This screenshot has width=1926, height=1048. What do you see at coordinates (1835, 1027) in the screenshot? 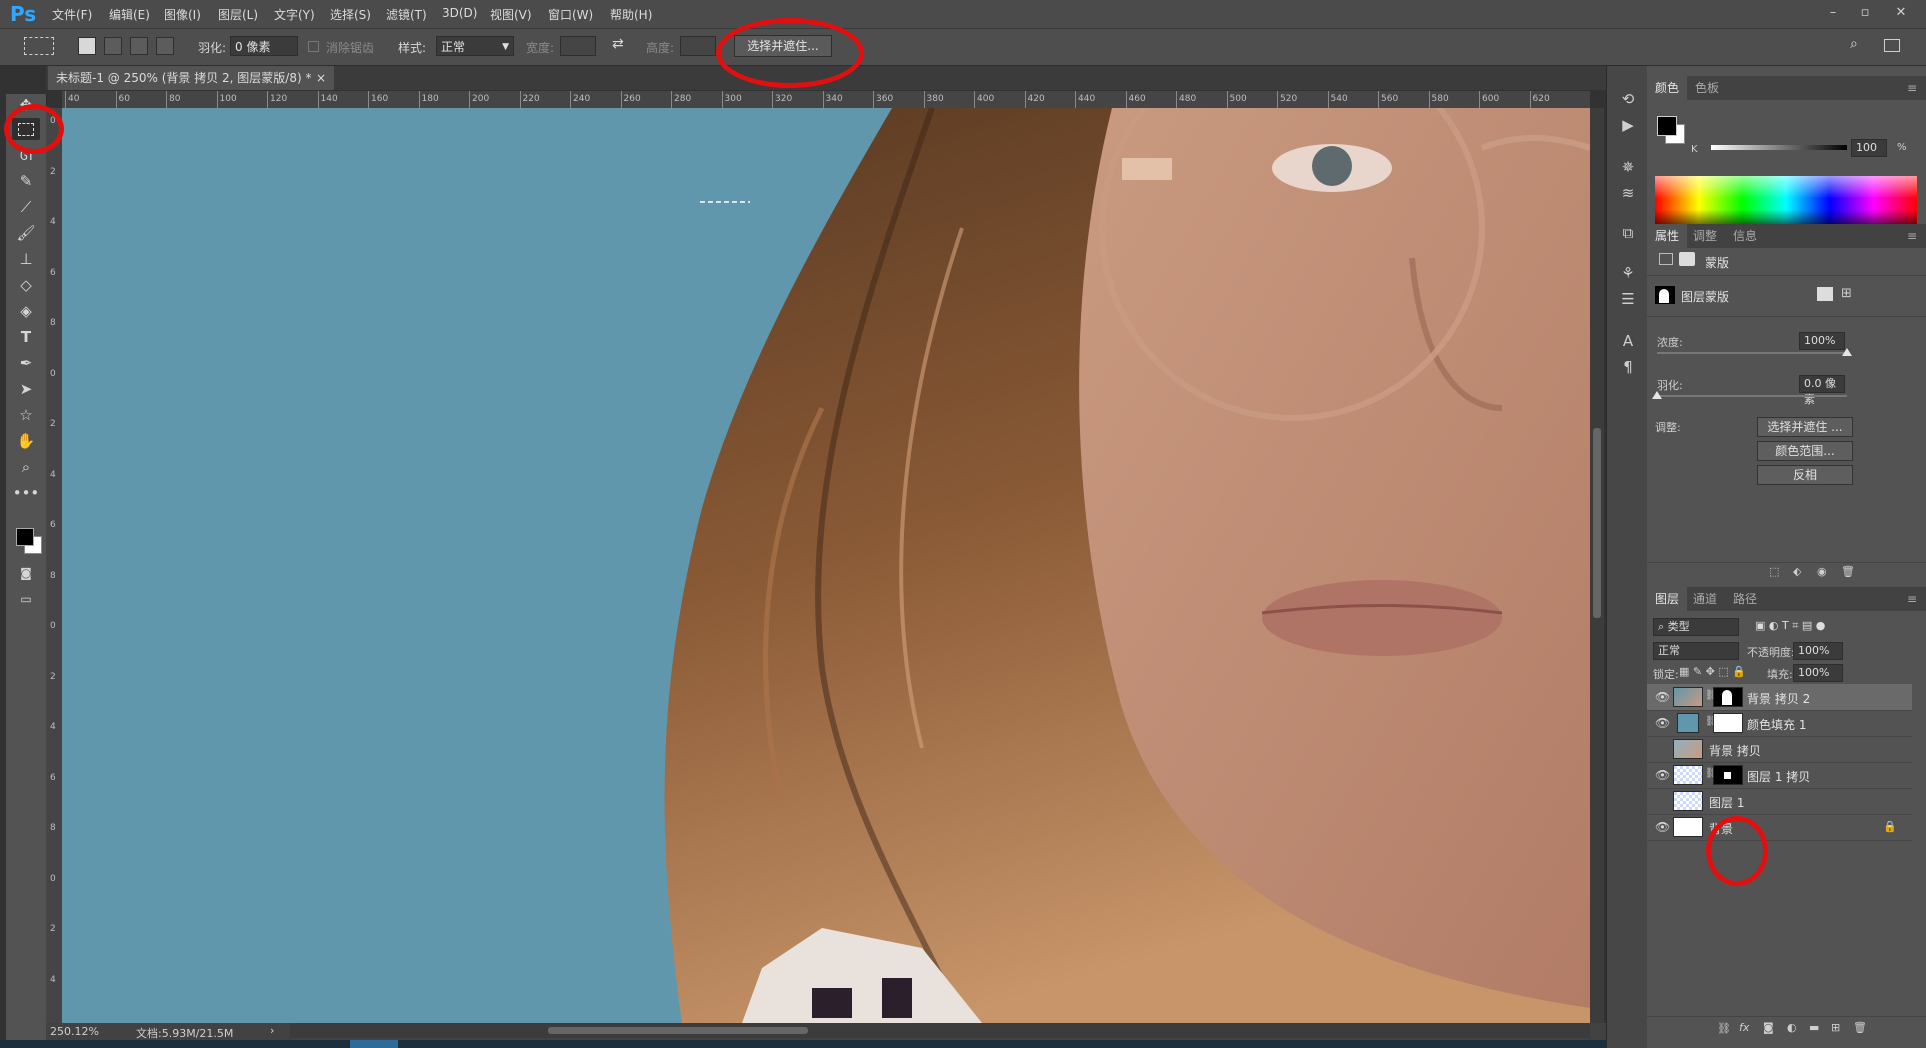
I see `new-layer-icon: ⊞` at bounding box center [1835, 1027].